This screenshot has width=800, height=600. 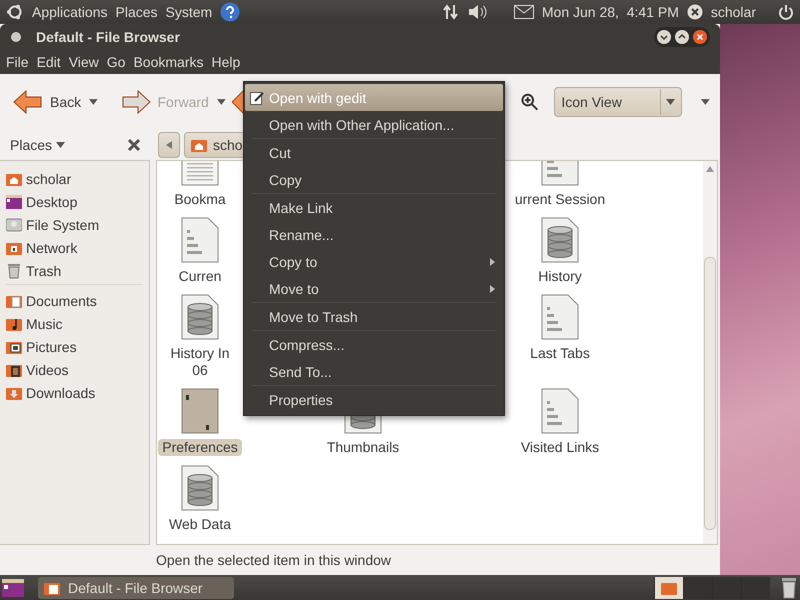 What do you see at coordinates (52, 248) in the screenshot?
I see `sidebar-item: Network` at bounding box center [52, 248].